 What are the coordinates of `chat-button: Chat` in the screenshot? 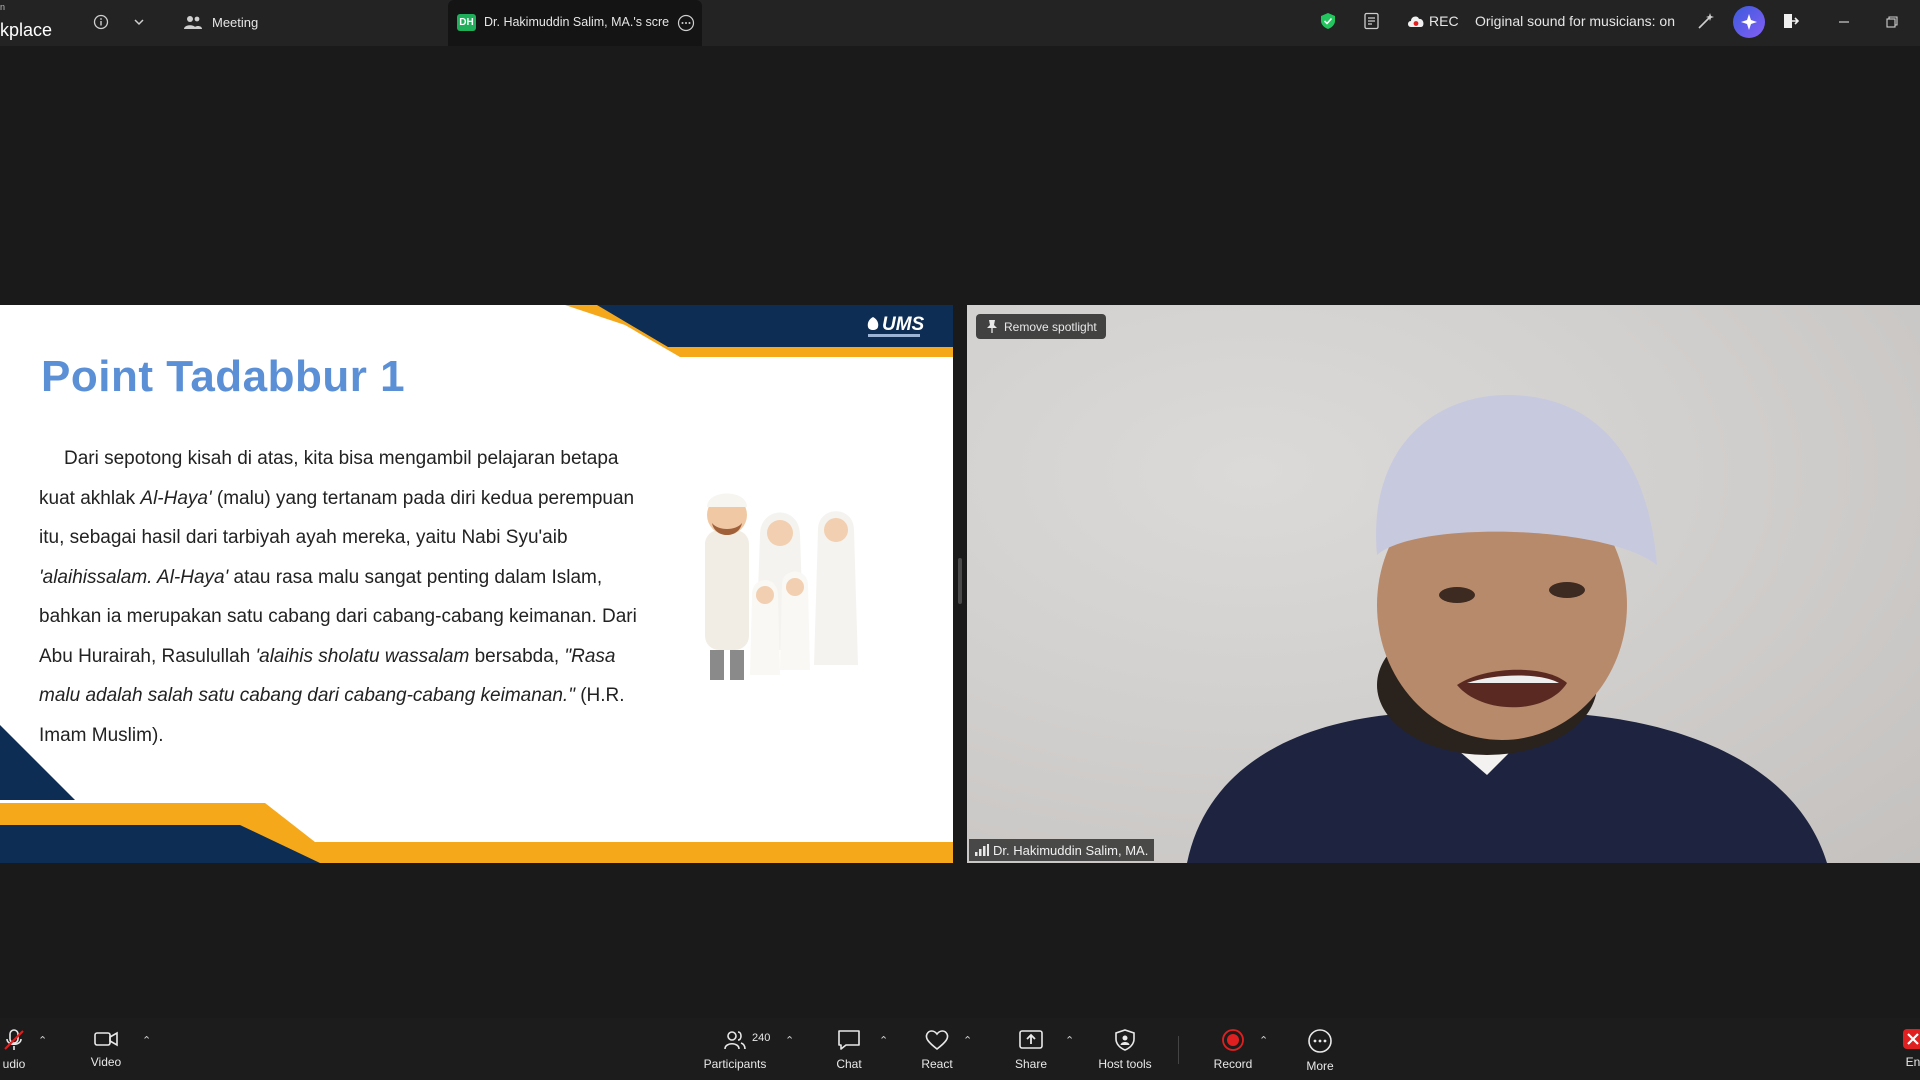 It's located at (849, 1049).